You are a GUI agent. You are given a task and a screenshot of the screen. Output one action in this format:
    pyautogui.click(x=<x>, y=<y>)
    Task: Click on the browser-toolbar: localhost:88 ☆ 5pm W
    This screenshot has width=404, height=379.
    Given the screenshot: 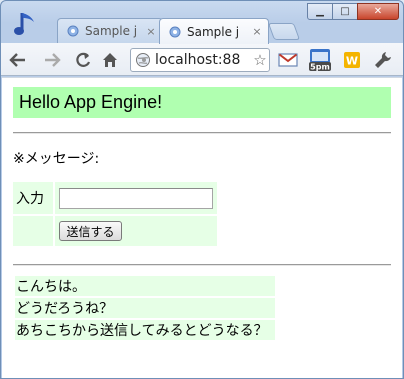 What is the action you would take?
    pyautogui.click(x=202, y=59)
    